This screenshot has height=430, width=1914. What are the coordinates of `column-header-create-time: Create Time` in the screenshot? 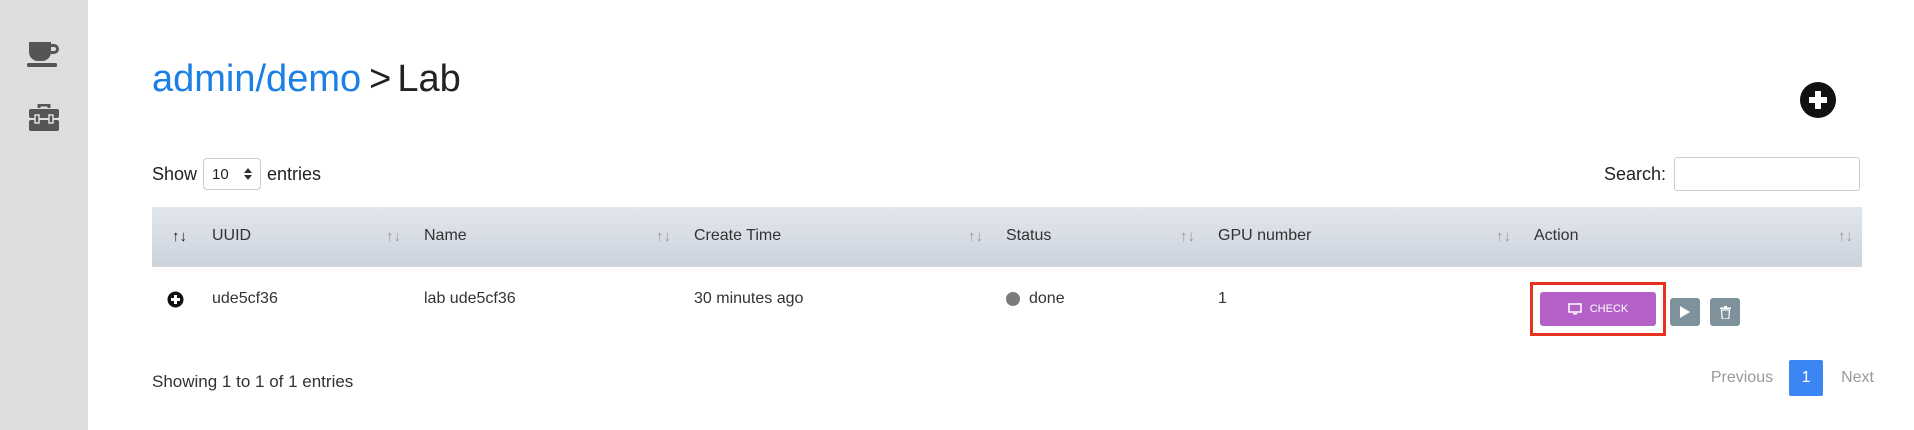 It's located at (737, 236).